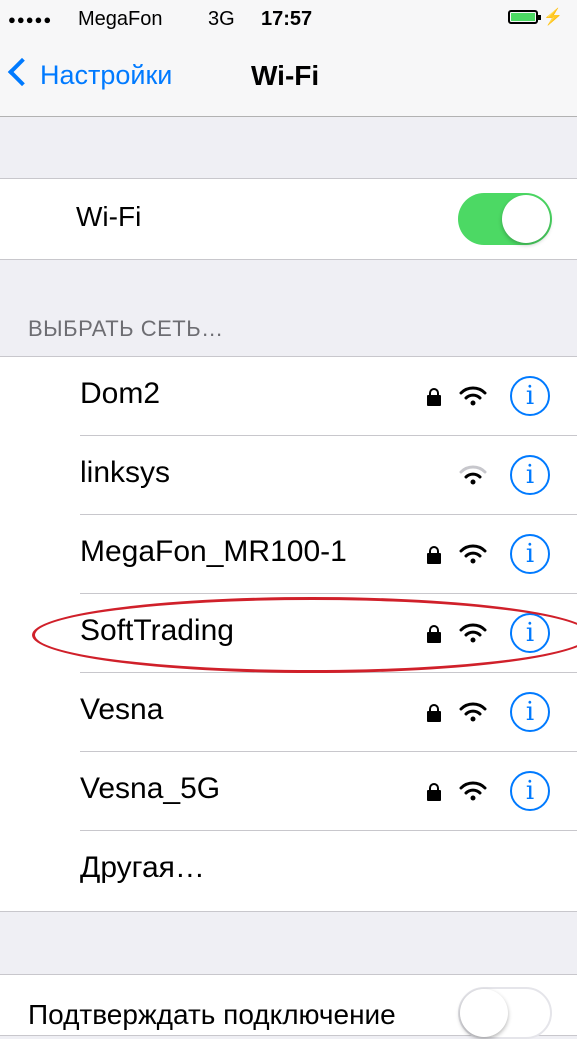 The width and height of the screenshot is (577, 1039). Describe the element at coordinates (22, 72) in the screenshot. I see `chevron-left-icon` at that location.